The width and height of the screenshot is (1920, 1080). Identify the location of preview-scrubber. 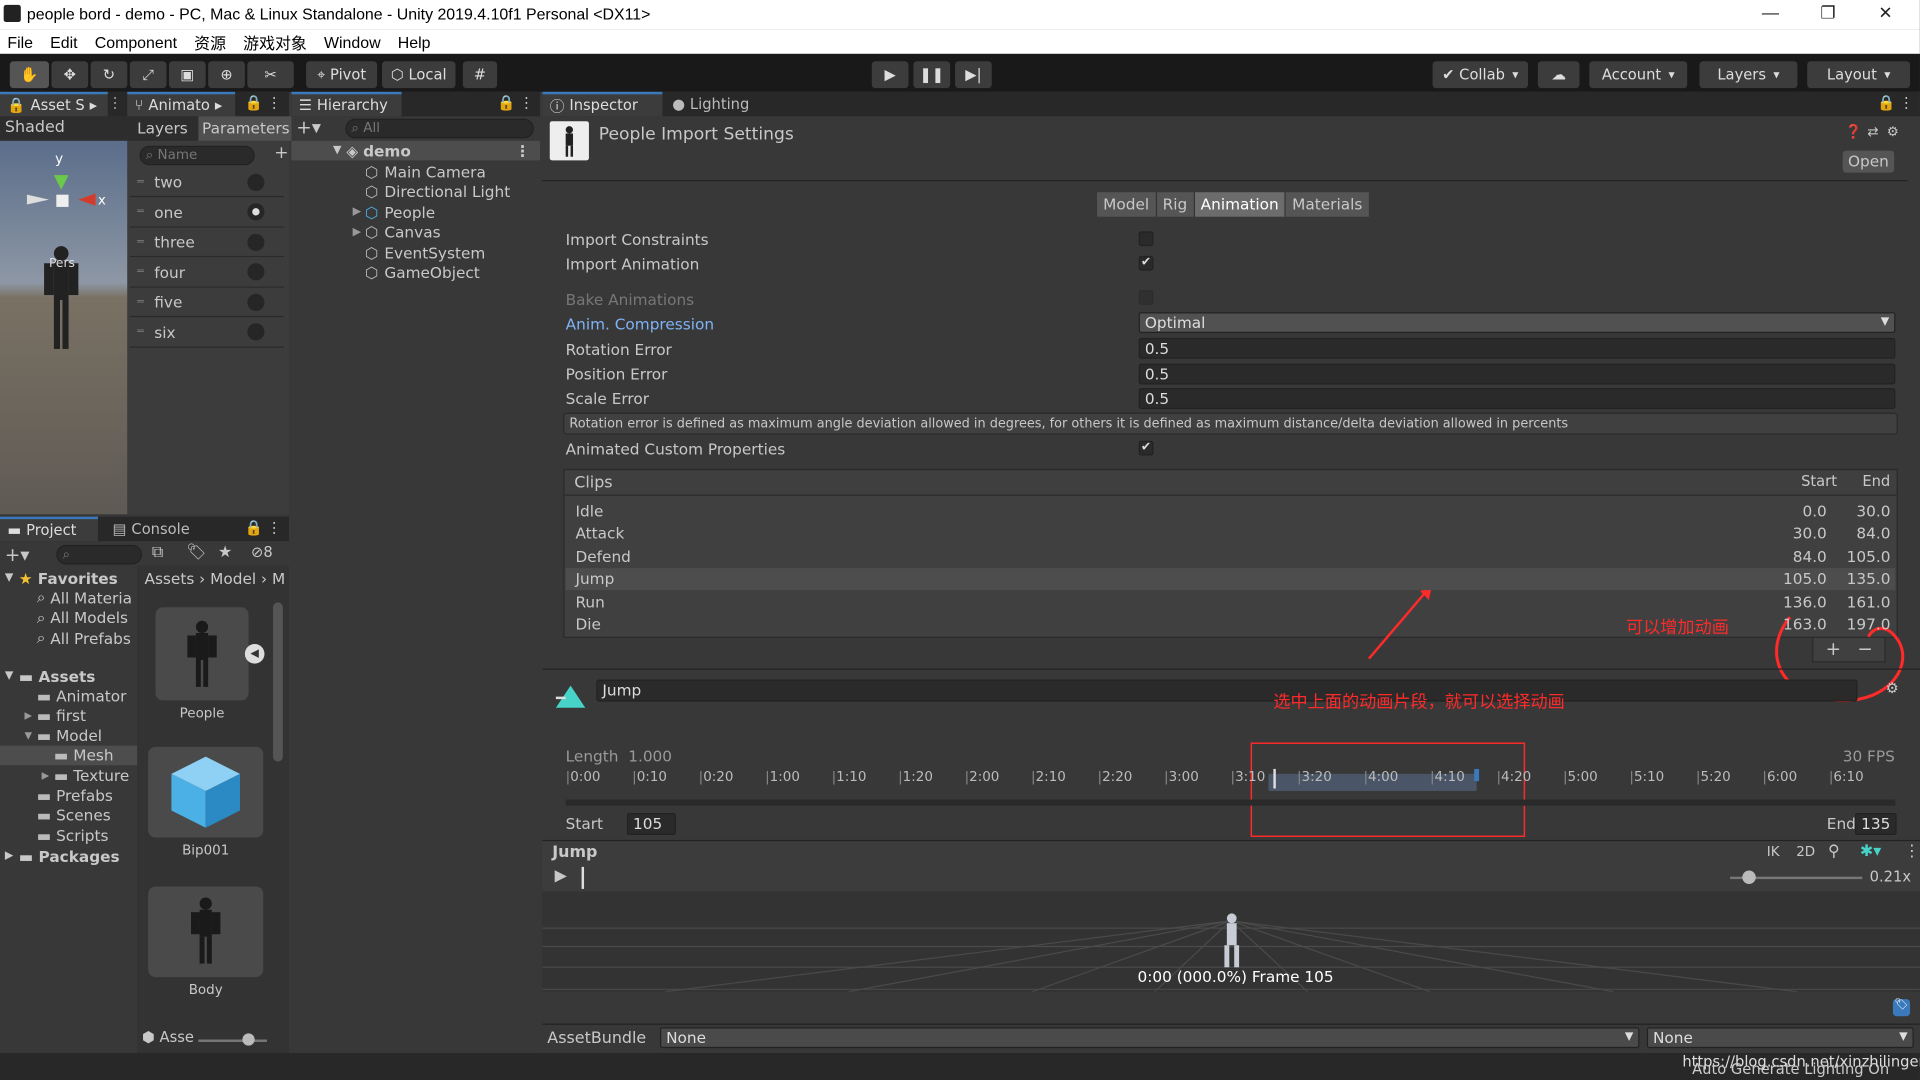
(583, 877).